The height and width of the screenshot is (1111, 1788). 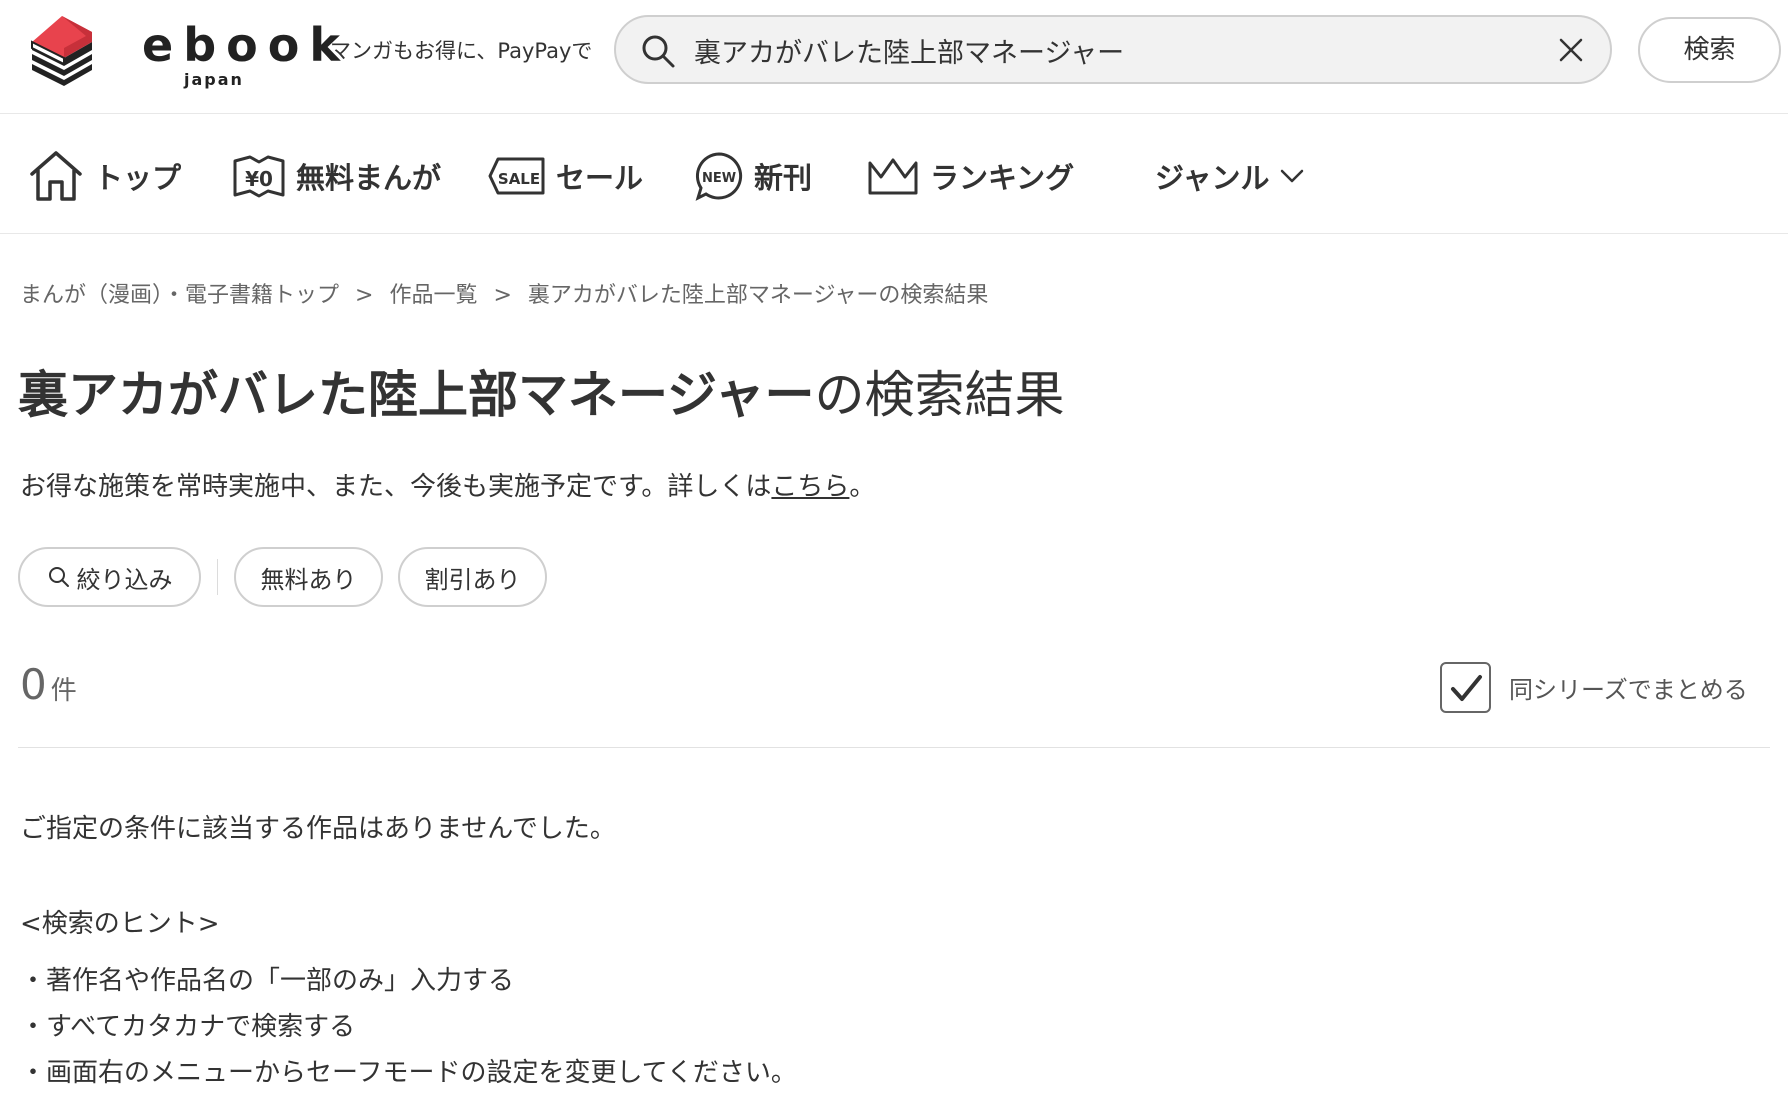 I want to click on group-series-checkbox, so click(x=1465, y=687).